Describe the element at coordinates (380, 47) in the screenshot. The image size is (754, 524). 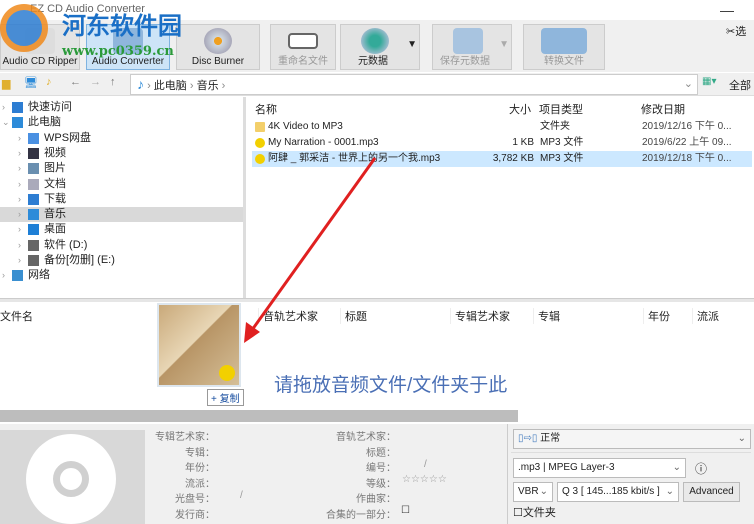
I see `metadata-button: 元数据 ▼` at that location.